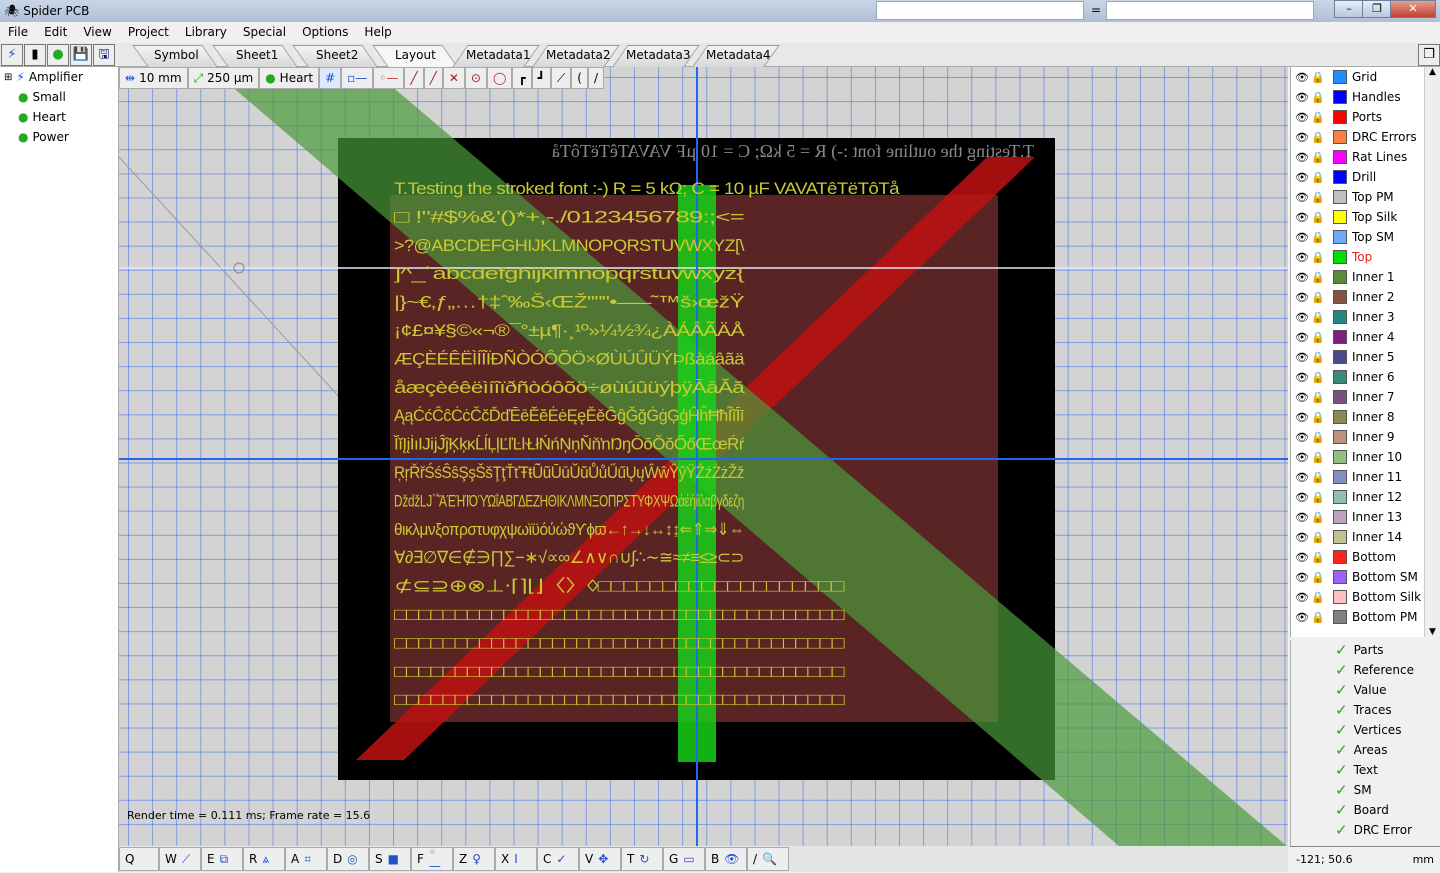 This screenshot has height=873, width=1440. I want to click on layer-row: 👁 🔒 DRC Errors, so click(1365, 137).